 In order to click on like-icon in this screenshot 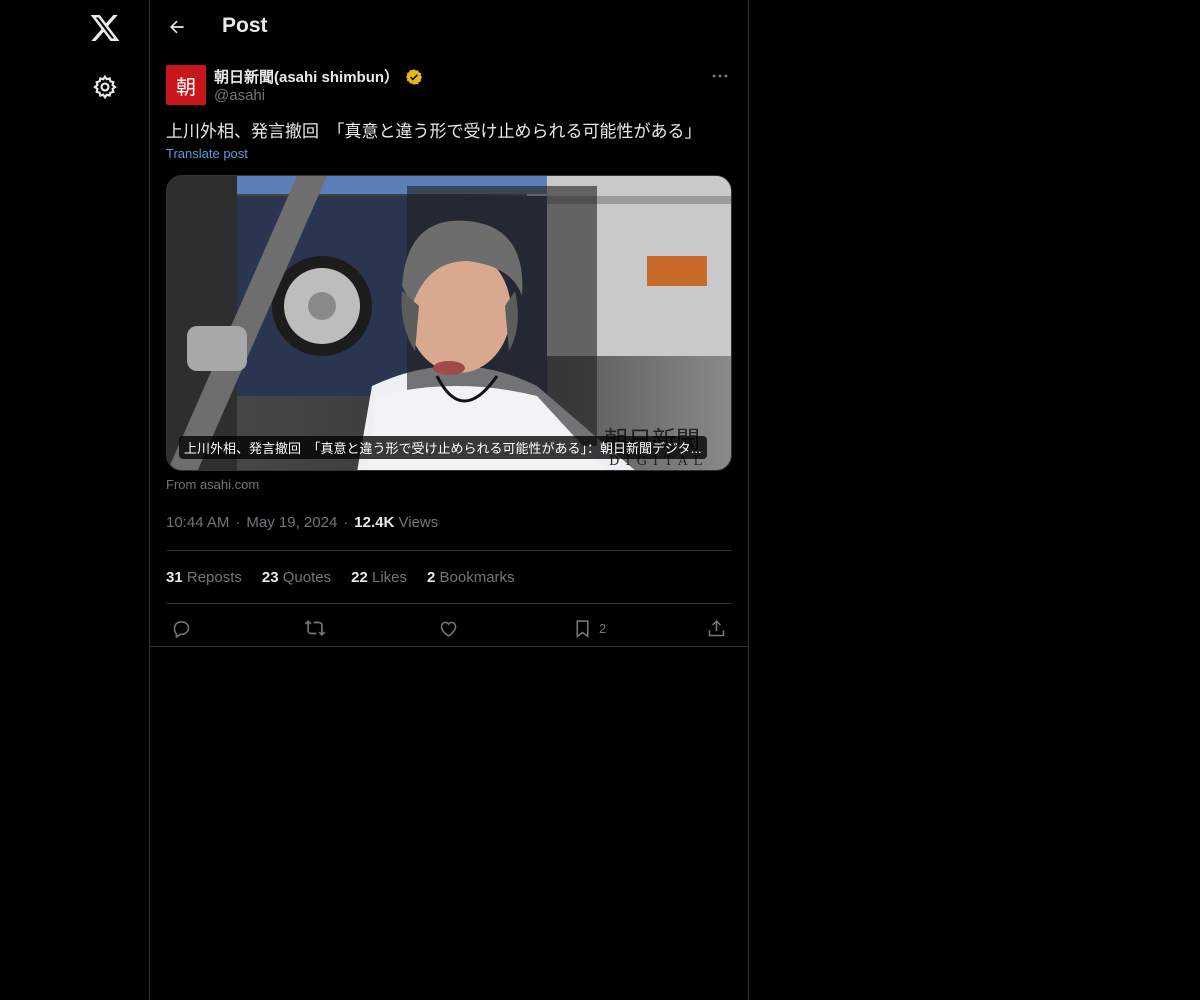, I will do `click(448, 628)`.